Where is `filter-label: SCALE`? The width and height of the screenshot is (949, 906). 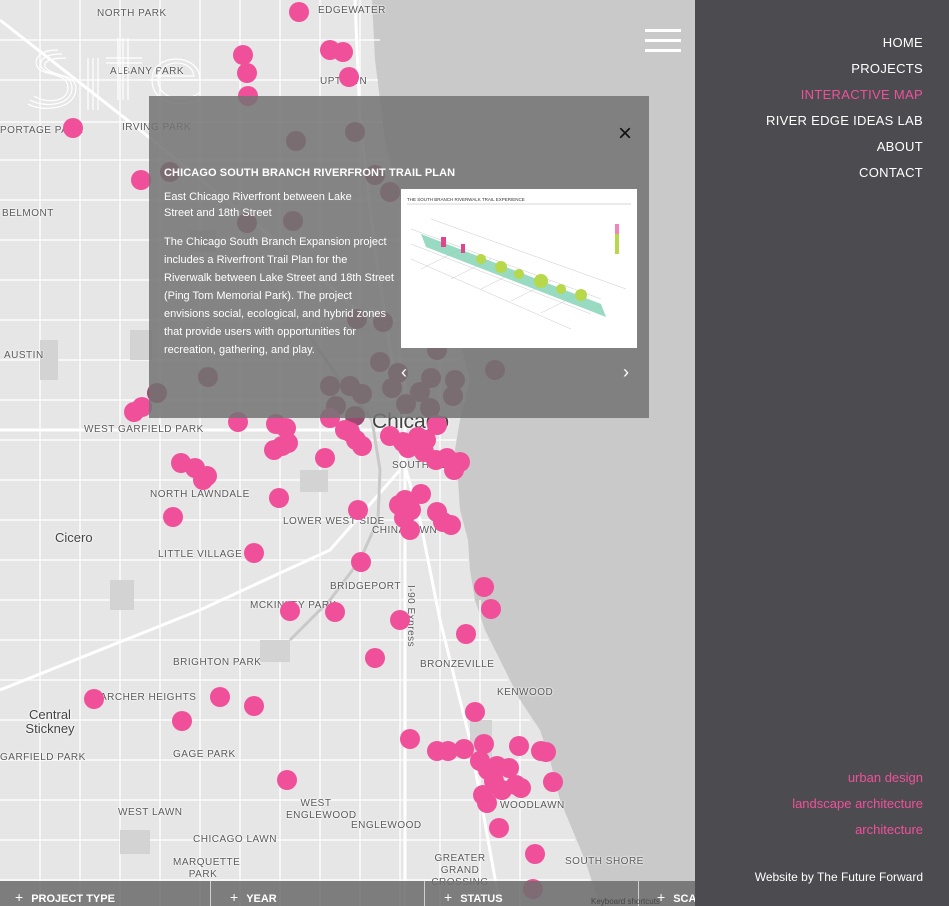
filter-label: SCALE is located at coordinates (684, 899).